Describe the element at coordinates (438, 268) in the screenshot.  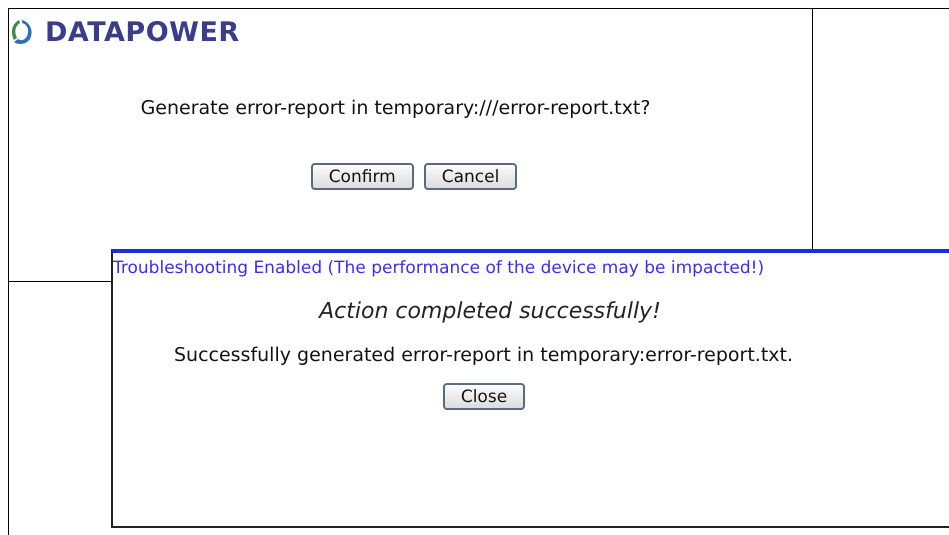
I see `warning-text: Troubleshooting Enabled (The performance of the device may be impacted!)` at that location.